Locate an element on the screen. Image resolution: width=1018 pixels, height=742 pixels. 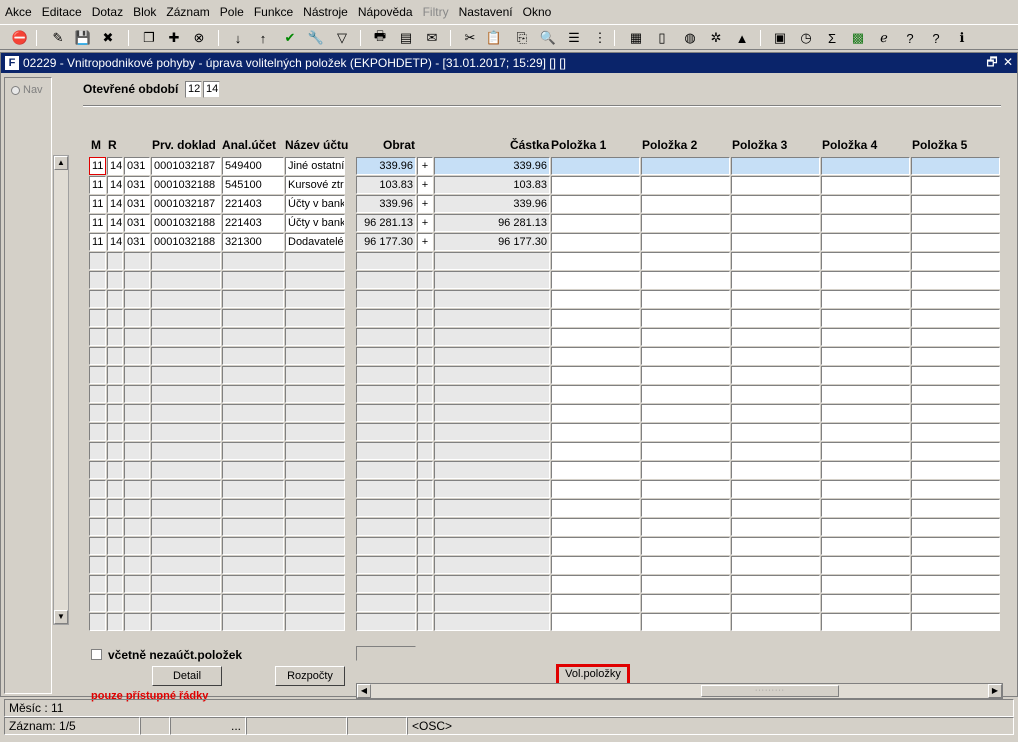
grid-cell-acct: 221403 is located at coordinates (253, 223).